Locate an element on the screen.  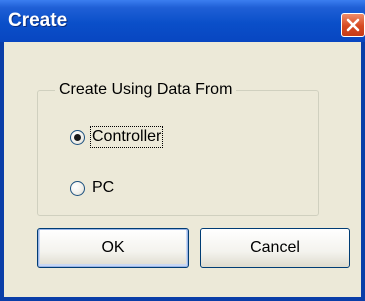
cancel-button: Cancel is located at coordinates (275, 248).